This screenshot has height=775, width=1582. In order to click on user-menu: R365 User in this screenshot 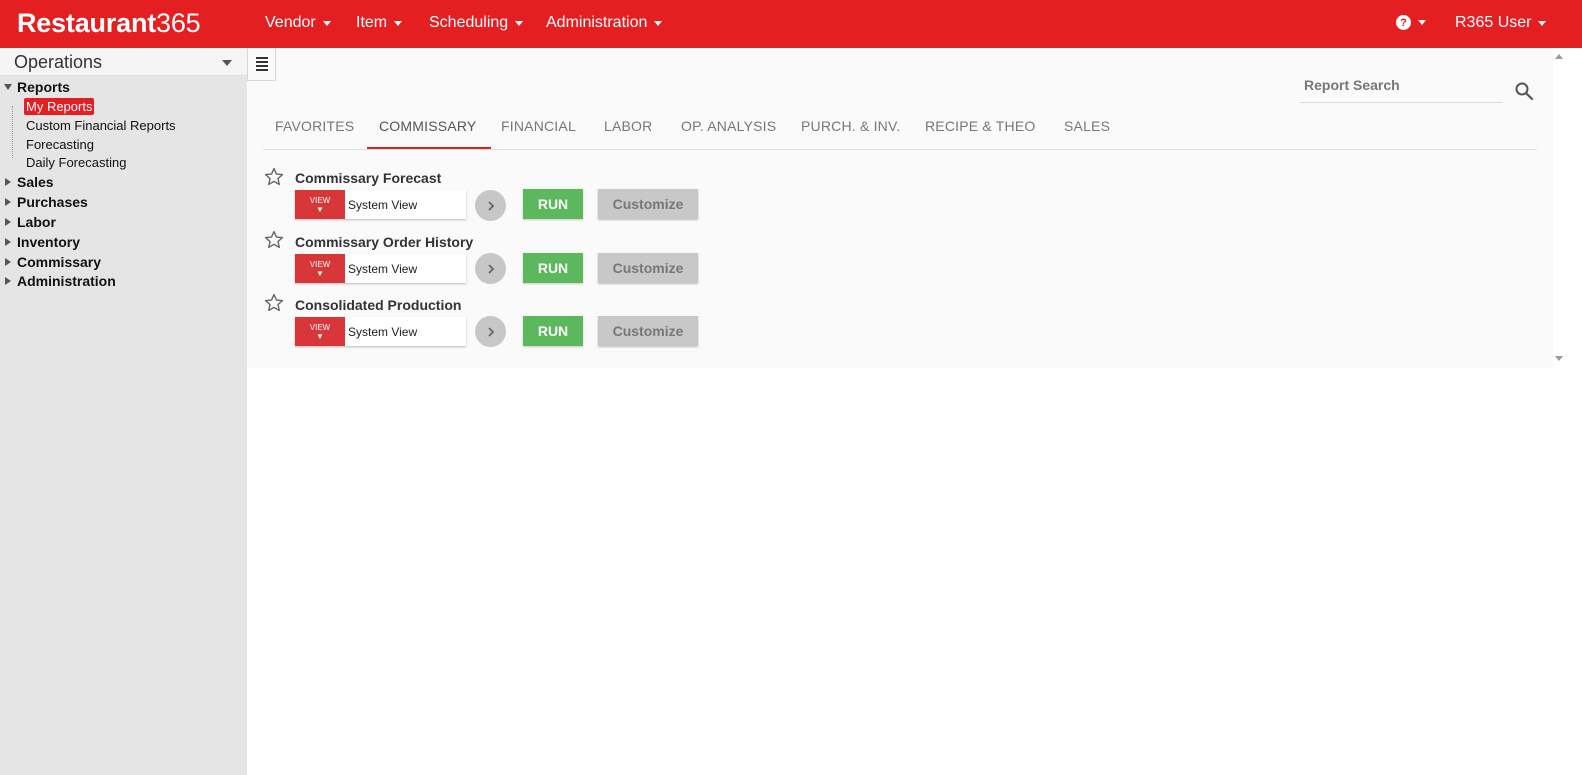, I will do `click(1501, 23)`.